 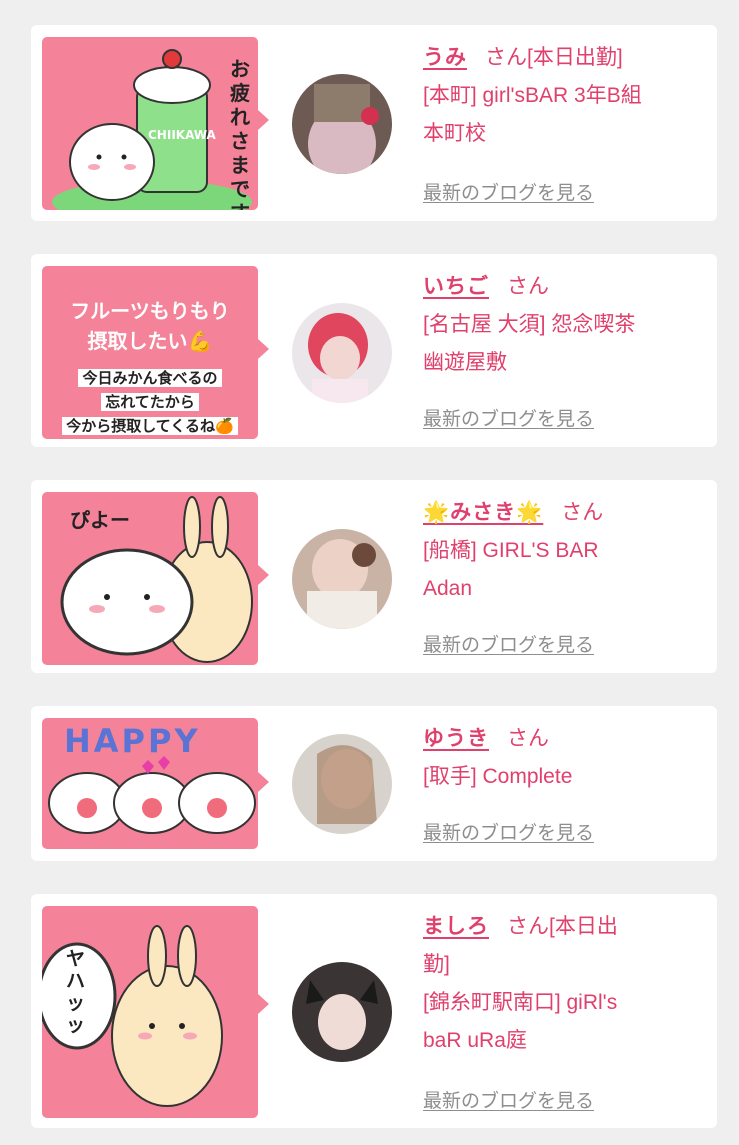 I want to click on cast-info: いちご さん [名古屋 大須] 怨念喫茶 幽遊屋敷, so click(x=563, y=325).